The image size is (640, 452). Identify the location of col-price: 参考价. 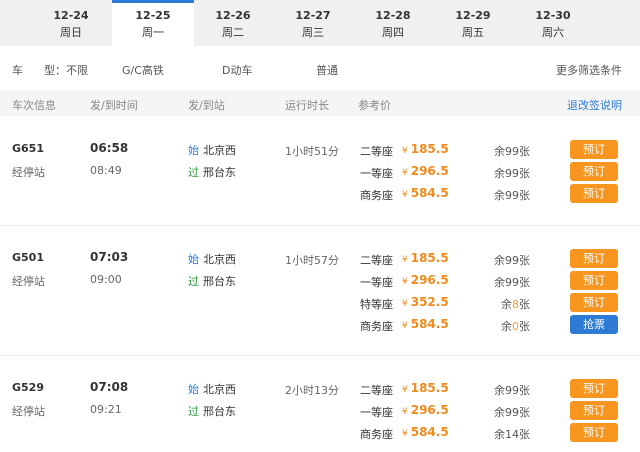
(374, 105).